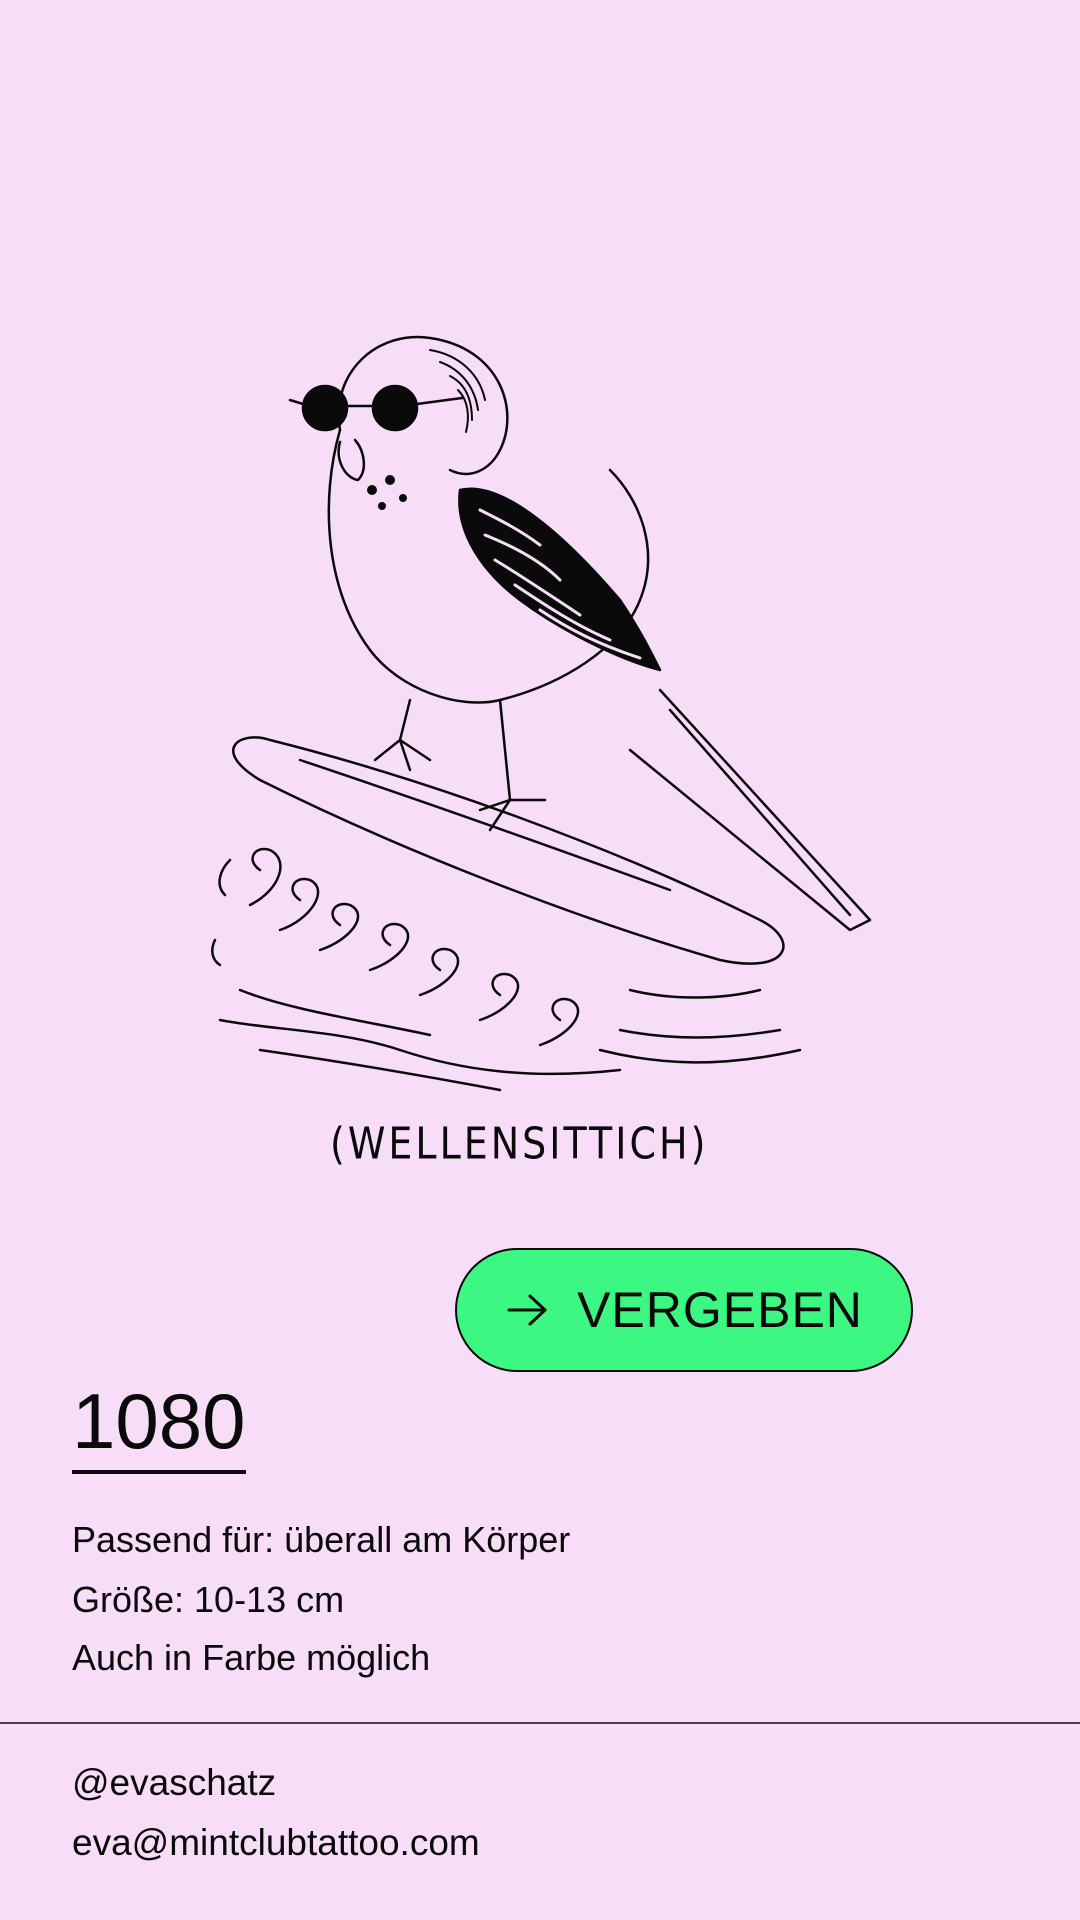  I want to click on status-button-label: VERGEBEN, so click(720, 1310).